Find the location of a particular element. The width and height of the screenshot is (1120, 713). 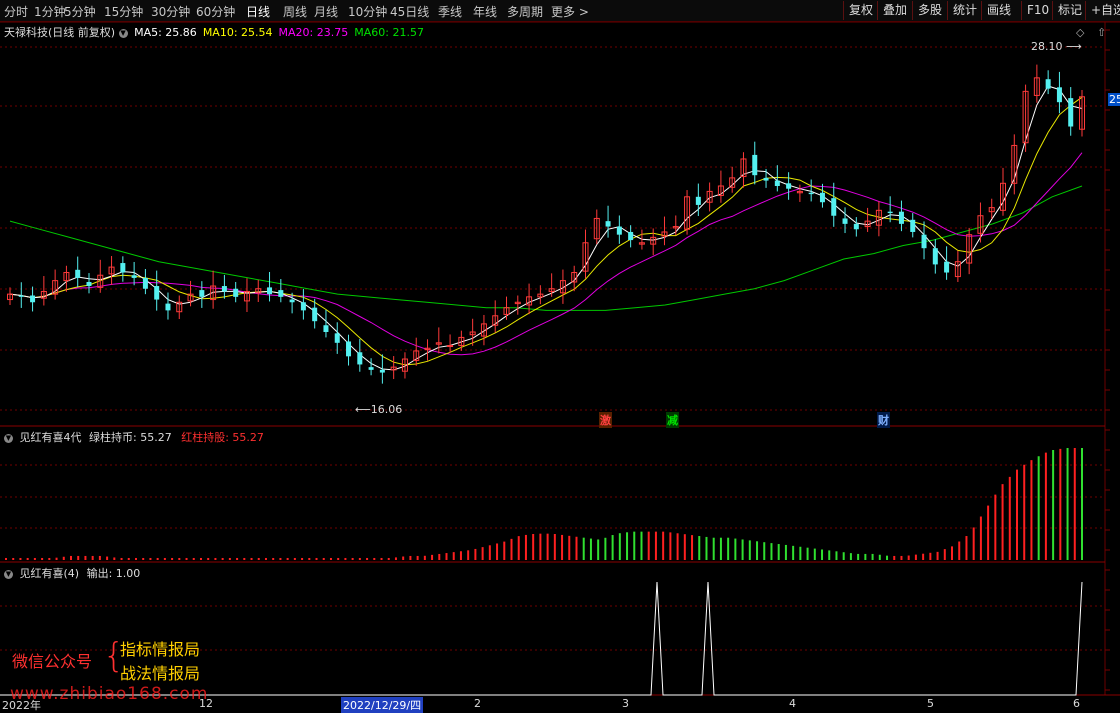

event-marker-cai: 财 is located at coordinates (883, 420).